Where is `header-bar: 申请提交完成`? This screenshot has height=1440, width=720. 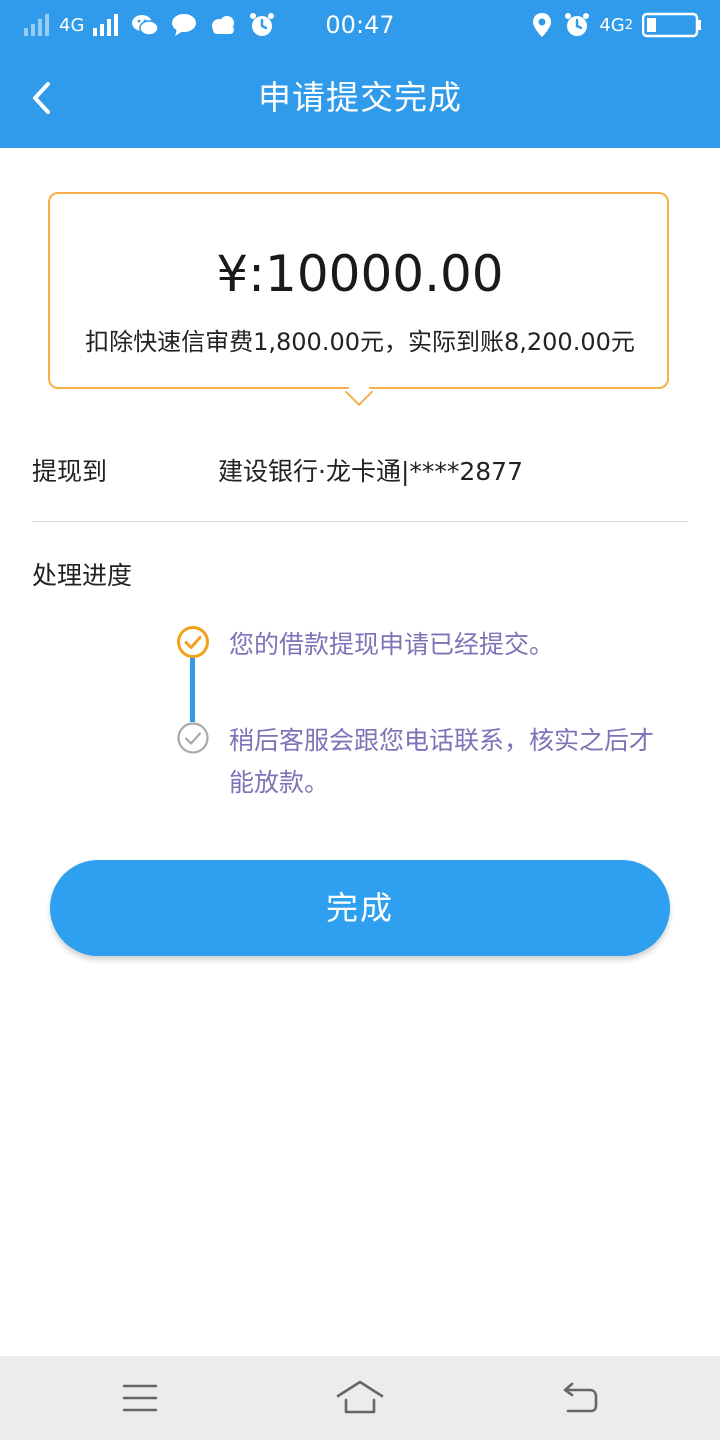 header-bar: 申请提交完成 is located at coordinates (360, 99).